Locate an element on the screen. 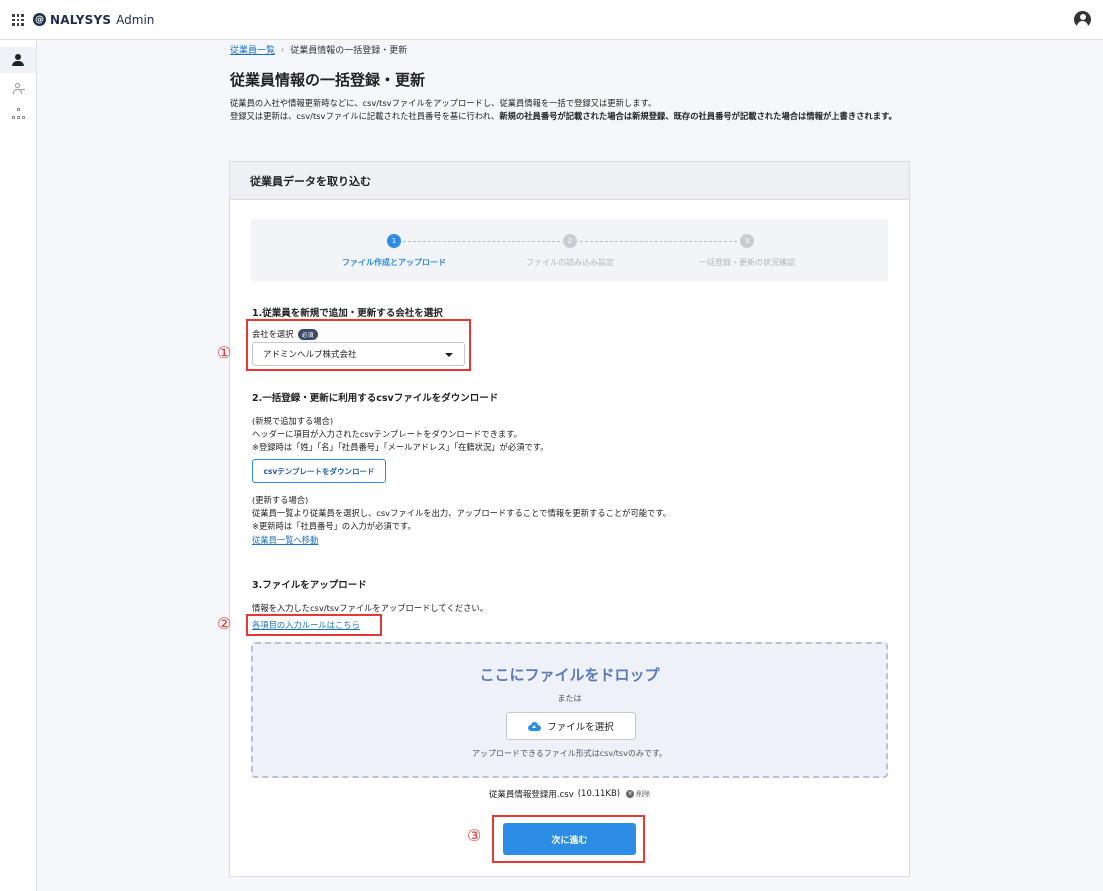 This screenshot has height=891, width=1103. employee-list-link: 従業員一覧へ移動 is located at coordinates (285, 540).